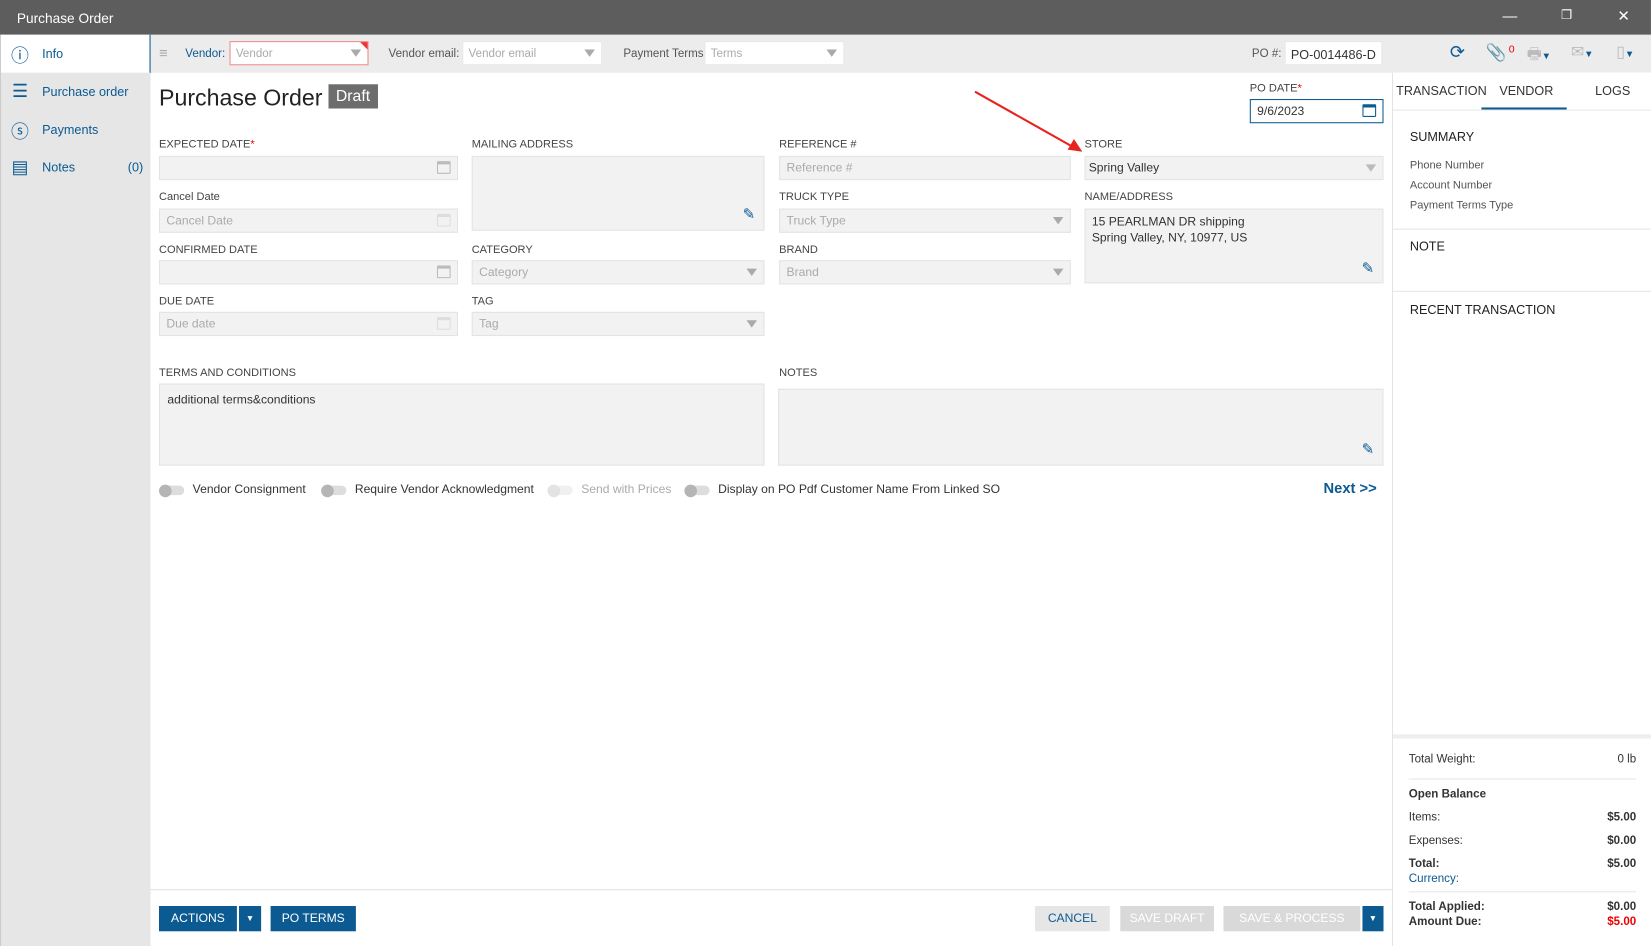 Image resolution: width=1651 pixels, height=946 pixels. What do you see at coordinates (1511, 50) in the screenshot?
I see `attachment-count: 0` at bounding box center [1511, 50].